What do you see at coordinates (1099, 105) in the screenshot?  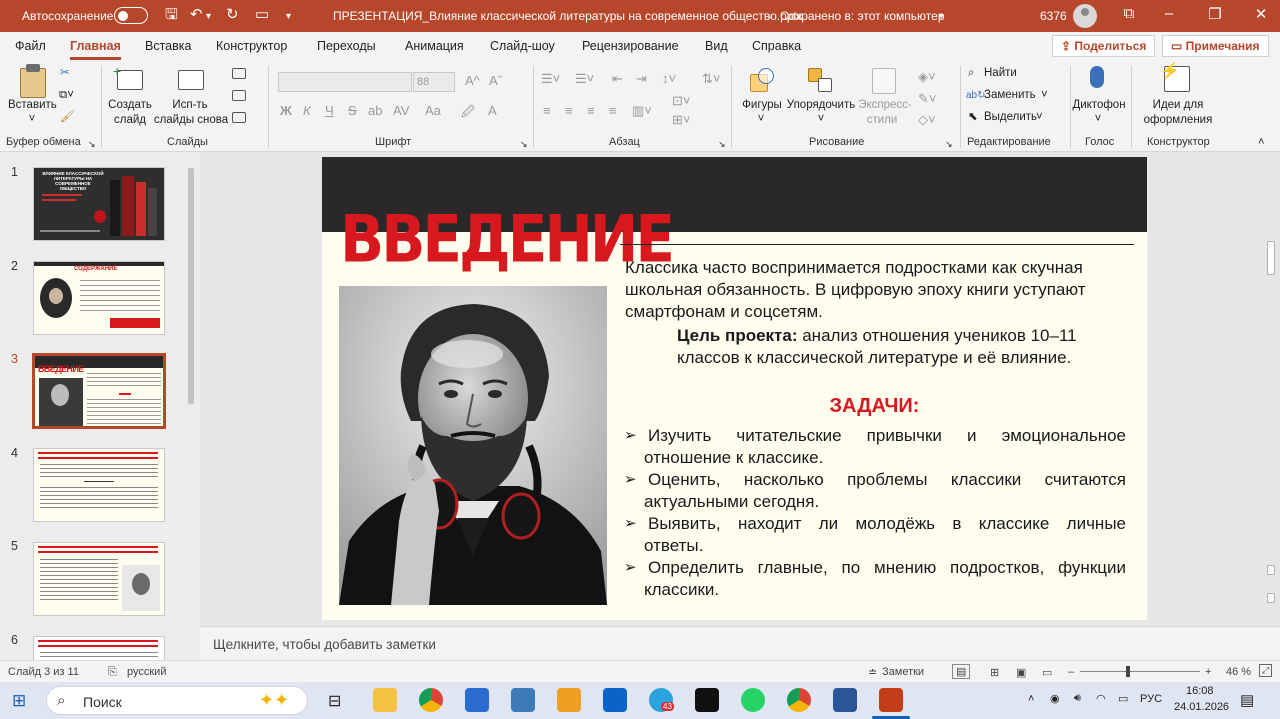 I see `dictate-button: Диктофон` at bounding box center [1099, 105].